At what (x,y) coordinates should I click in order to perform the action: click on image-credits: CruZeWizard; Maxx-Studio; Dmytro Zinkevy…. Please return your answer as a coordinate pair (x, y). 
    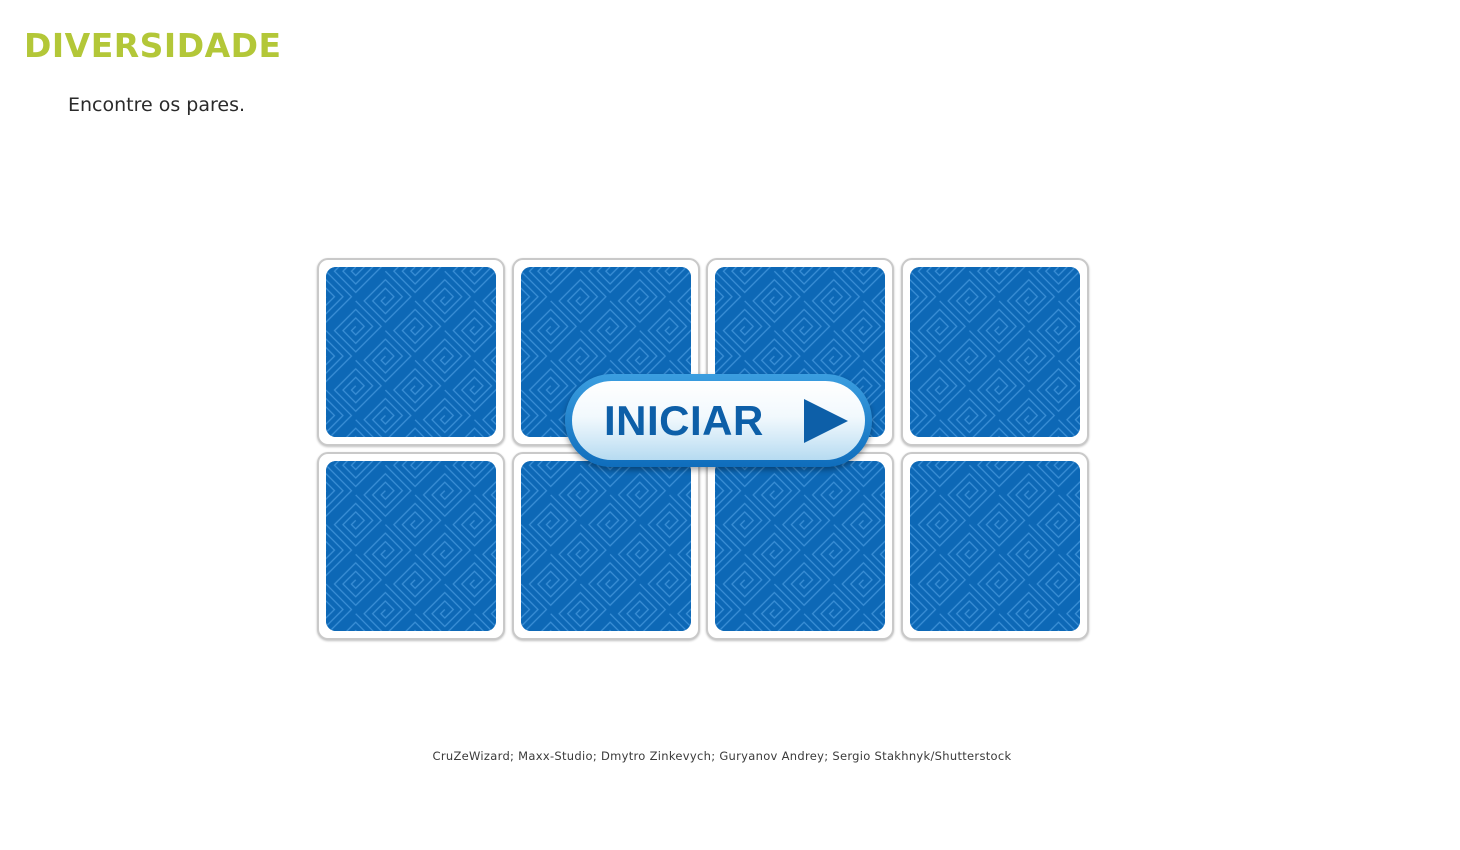
    Looking at the image, I should click on (722, 756).